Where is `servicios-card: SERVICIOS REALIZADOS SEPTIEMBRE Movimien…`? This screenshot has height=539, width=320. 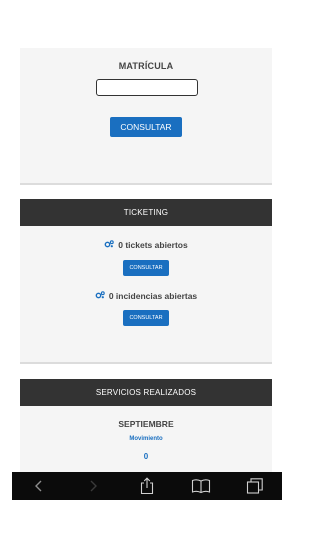 servicios-card: SERVICIOS REALIZADOS SEPTIEMBRE Movimien… is located at coordinates (146, 429).